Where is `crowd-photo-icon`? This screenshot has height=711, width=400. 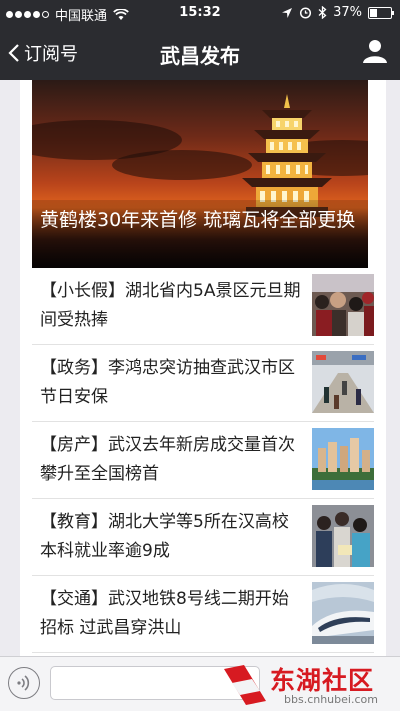 crowd-photo-icon is located at coordinates (343, 305).